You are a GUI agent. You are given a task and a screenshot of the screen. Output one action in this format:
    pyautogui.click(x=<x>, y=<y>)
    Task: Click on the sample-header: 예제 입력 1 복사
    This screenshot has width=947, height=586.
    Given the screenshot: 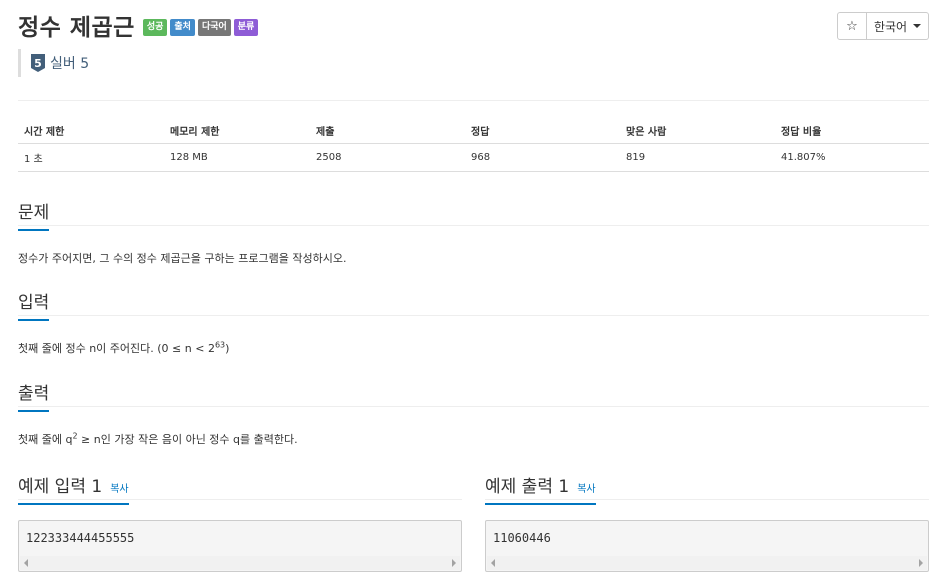 What is the action you would take?
    pyautogui.click(x=240, y=487)
    